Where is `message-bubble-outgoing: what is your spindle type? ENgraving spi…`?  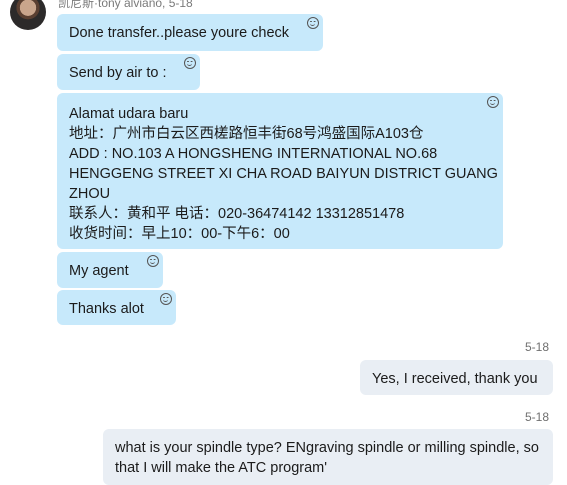 message-bubble-outgoing: what is your spindle type? ENgraving spi… is located at coordinates (328, 457).